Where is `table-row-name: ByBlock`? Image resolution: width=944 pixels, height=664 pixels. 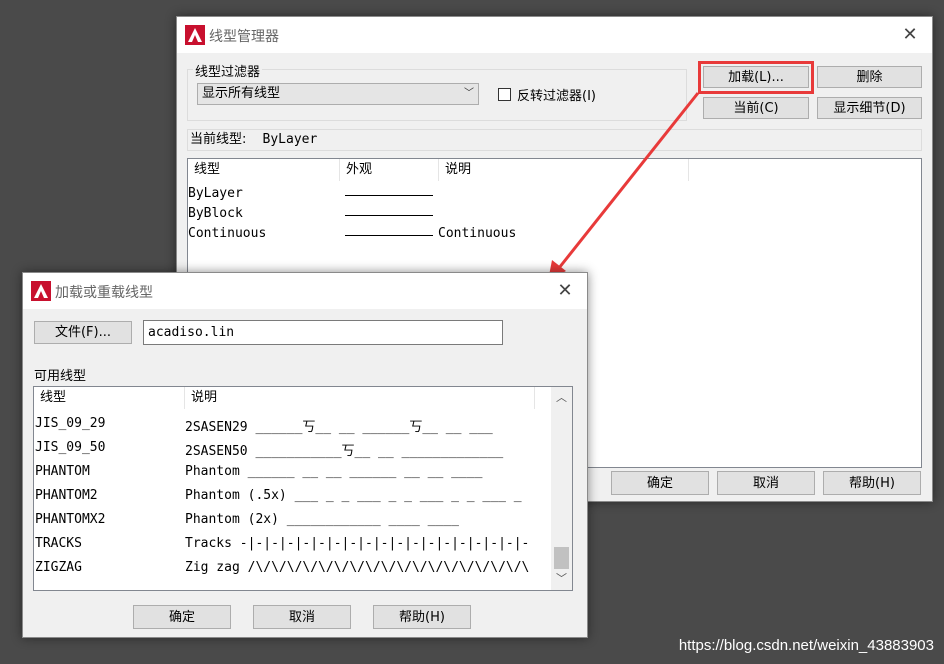
table-row-name: ByBlock is located at coordinates (215, 213).